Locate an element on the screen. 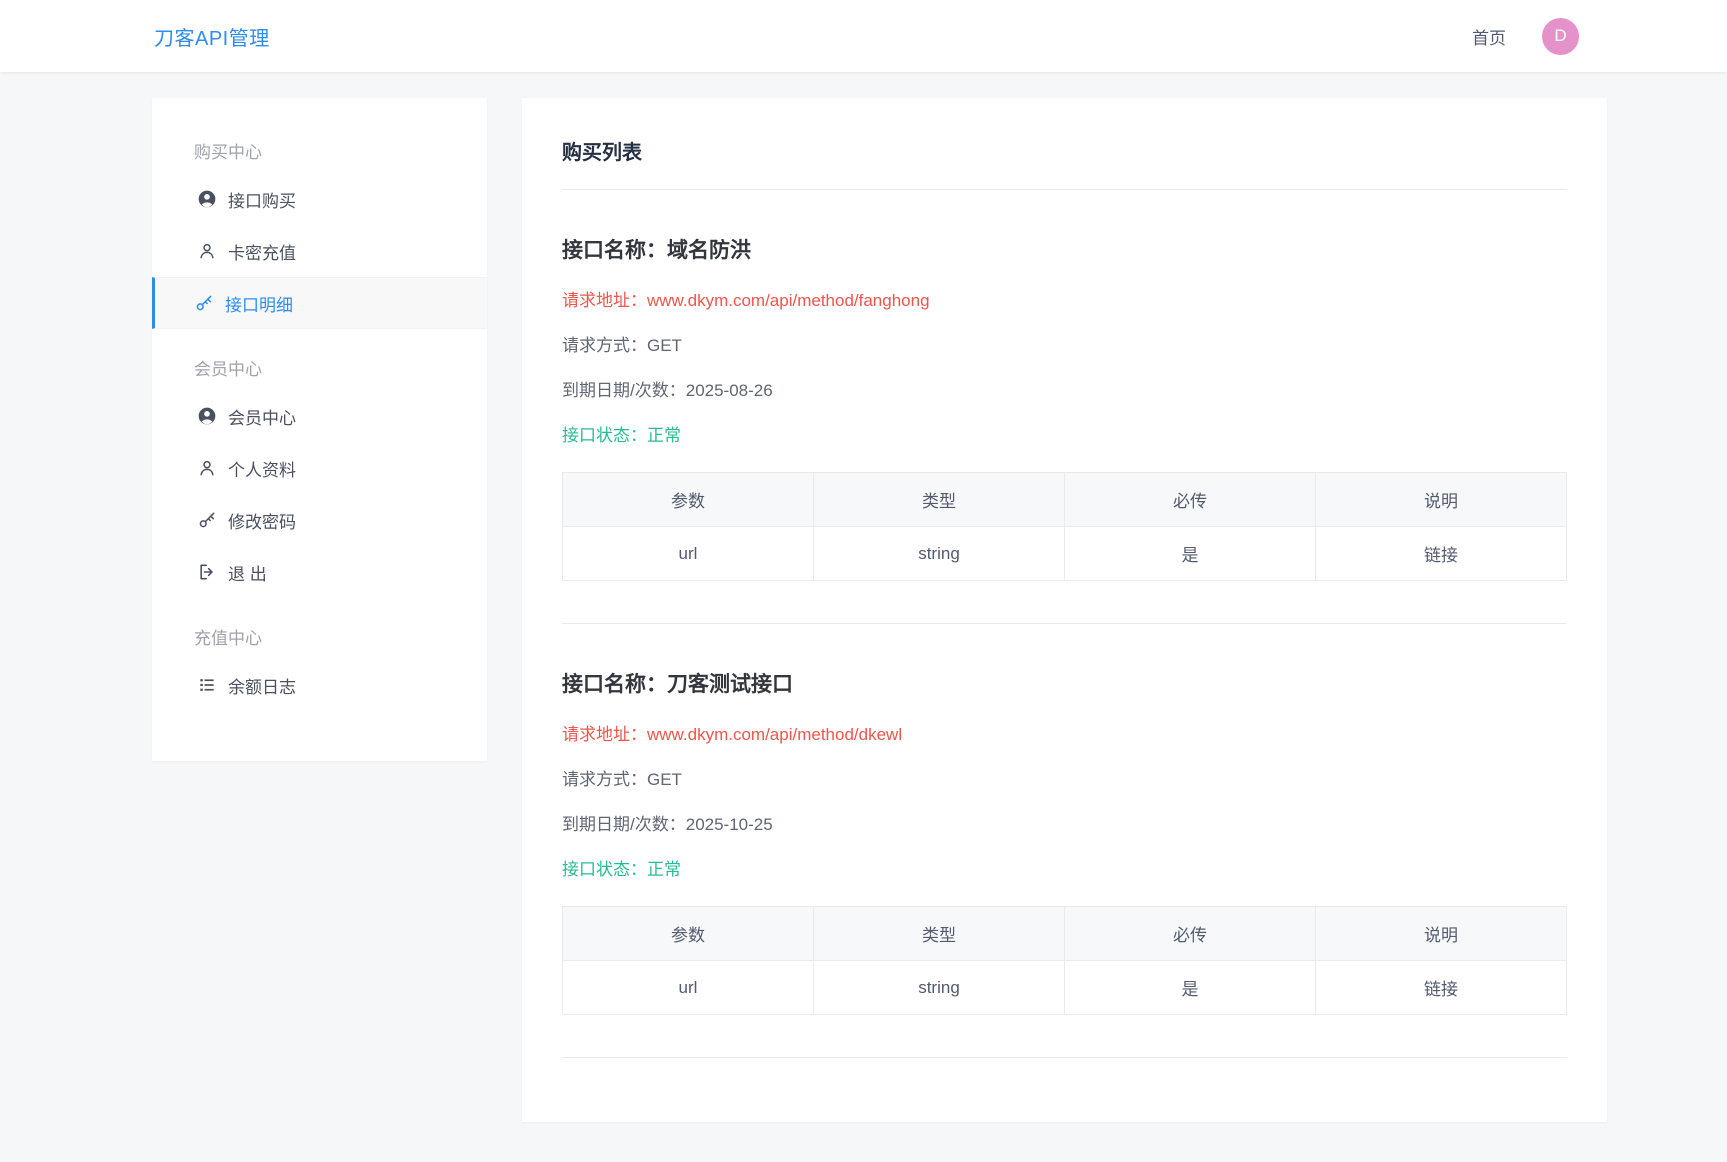 The image size is (1727, 1162). header-right: 首页 D is located at coordinates (1525, 36).